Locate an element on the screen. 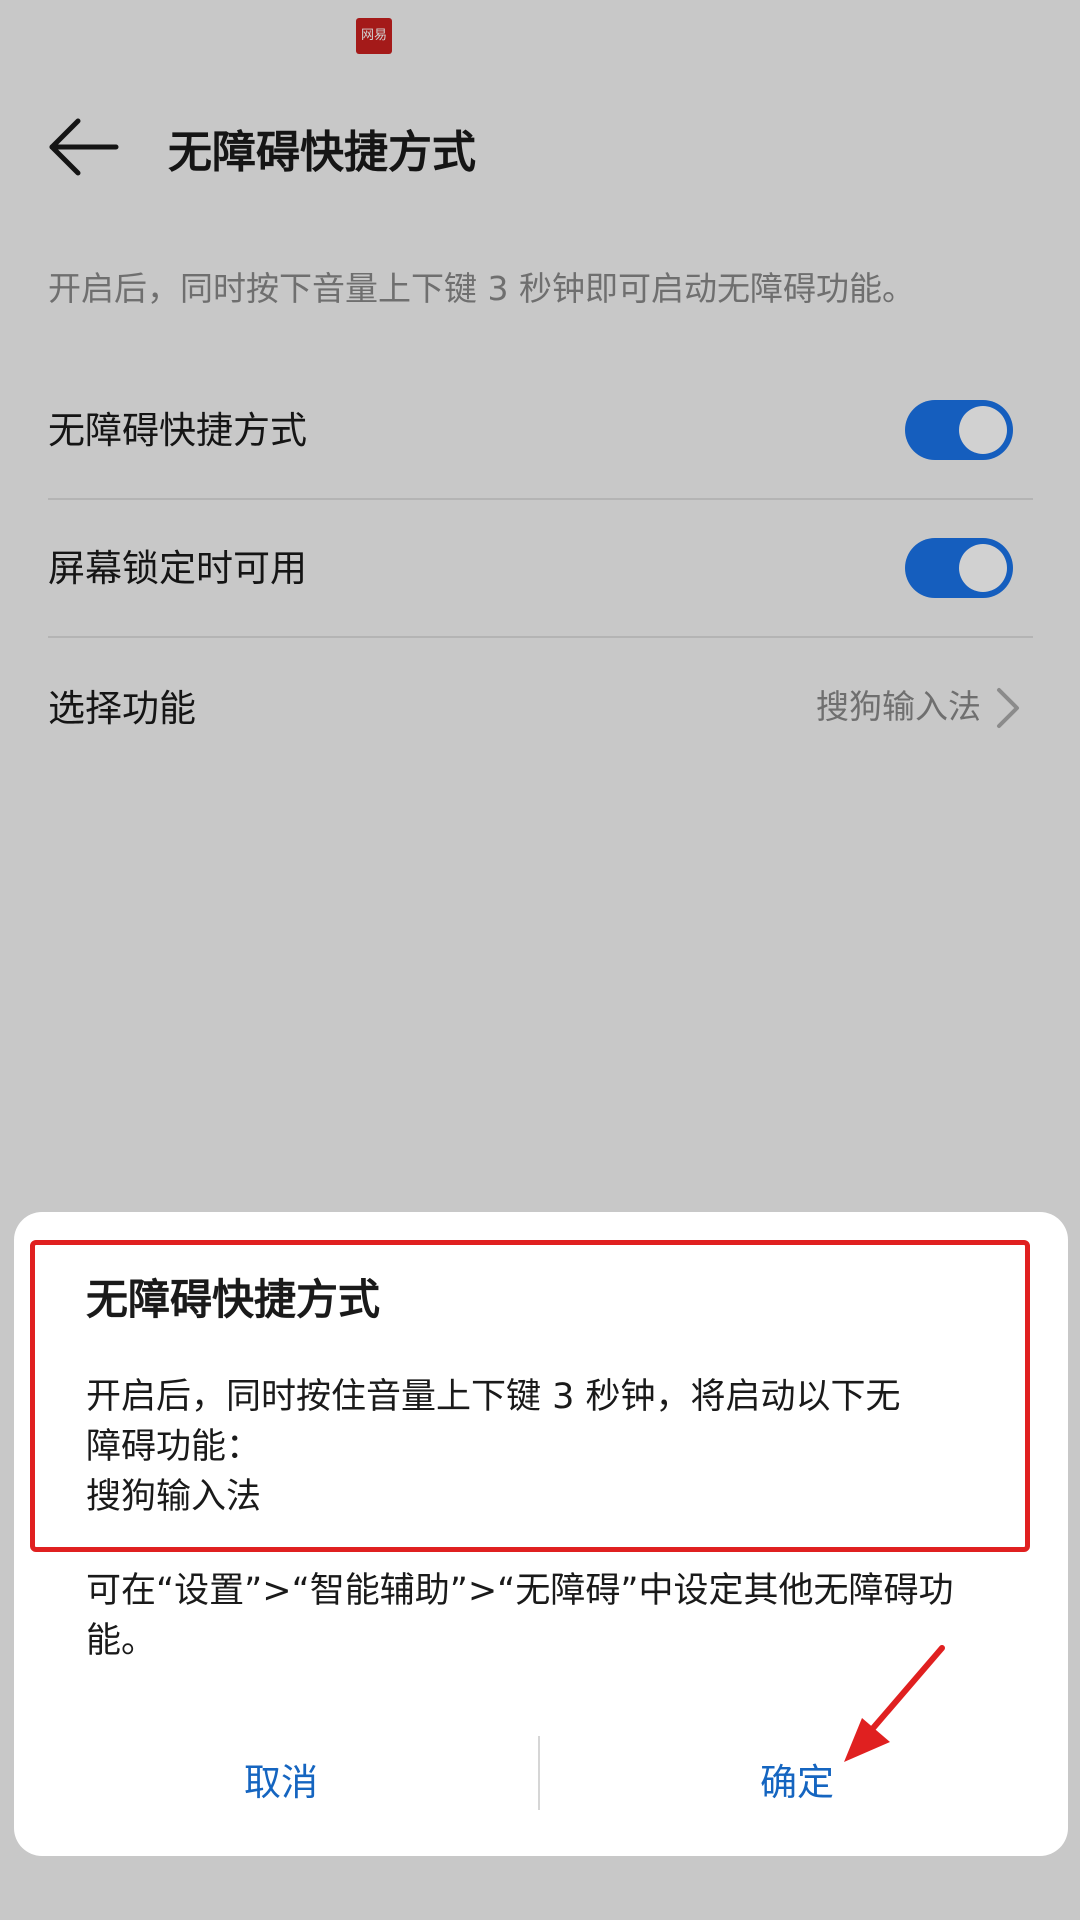 The height and width of the screenshot is (1920, 1080). cancel-button: 取消 is located at coordinates (281, 1779).